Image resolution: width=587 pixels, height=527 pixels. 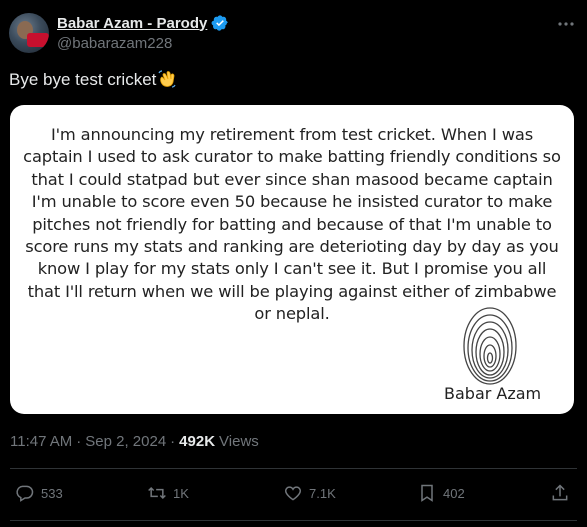 I want to click on bookmark-button: 402, so click(x=441, y=493).